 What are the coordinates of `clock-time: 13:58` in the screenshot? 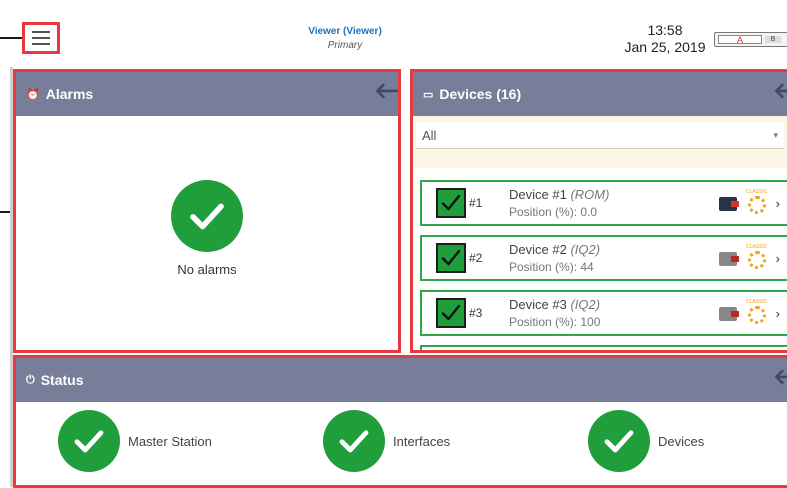 It's located at (665, 30).